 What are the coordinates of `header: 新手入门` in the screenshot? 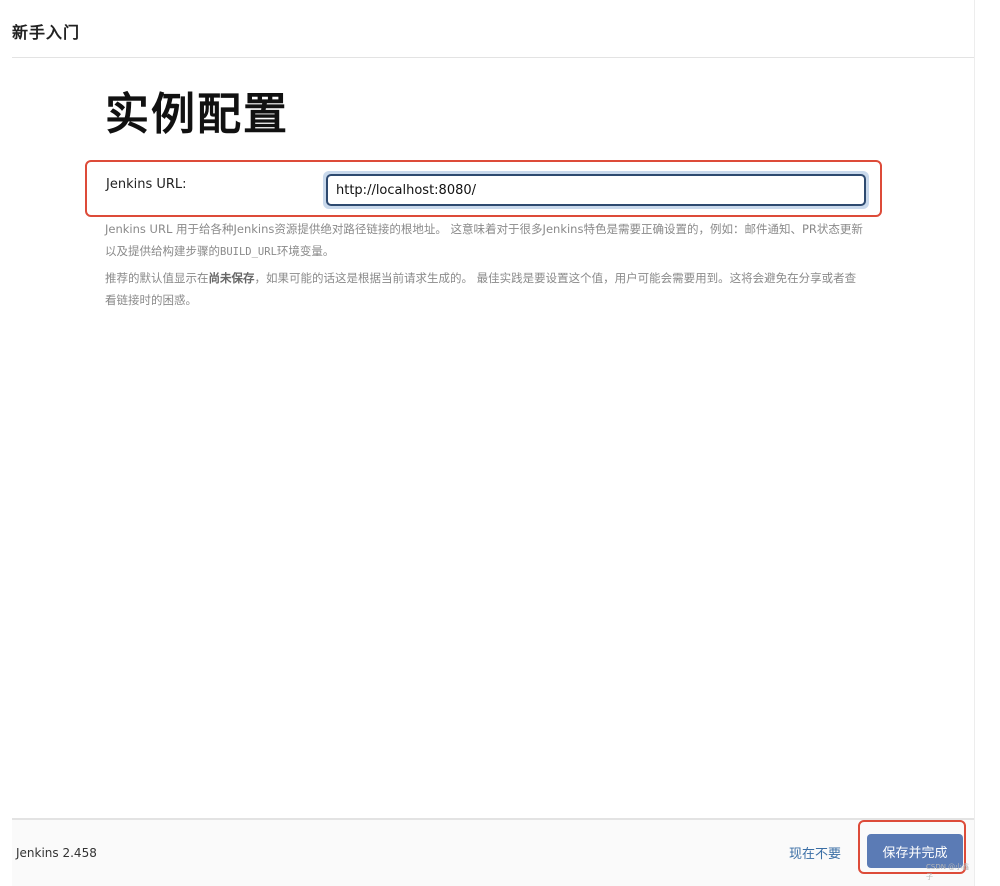 It's located at (493, 29).